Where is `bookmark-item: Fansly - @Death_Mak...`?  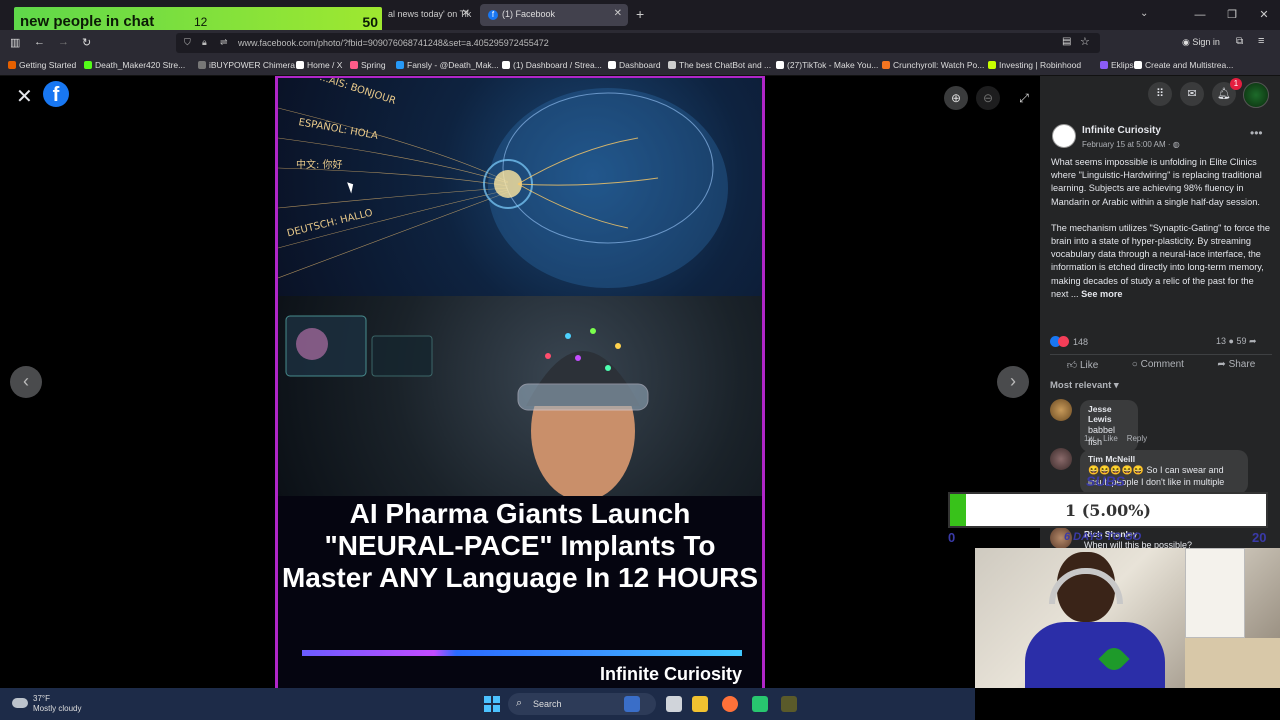
bookmark-item: Fansly - @Death_Mak... is located at coordinates (447, 65).